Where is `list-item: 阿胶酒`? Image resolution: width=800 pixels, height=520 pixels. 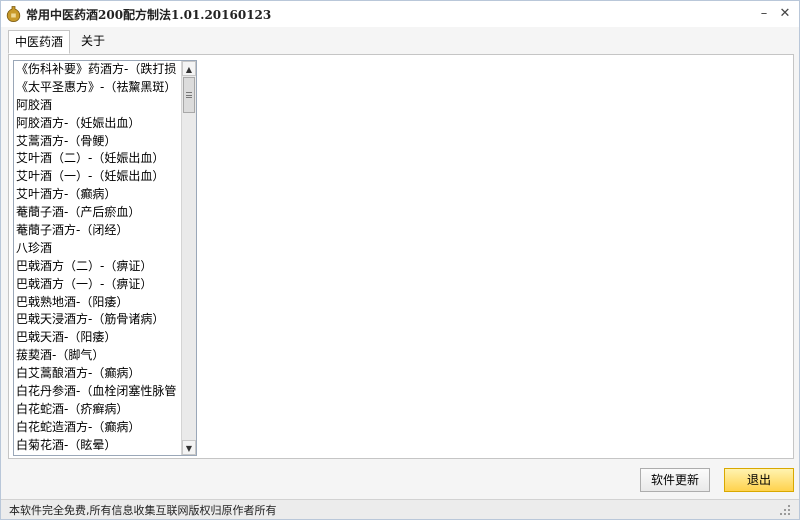 list-item: 阿胶酒 is located at coordinates (97, 106).